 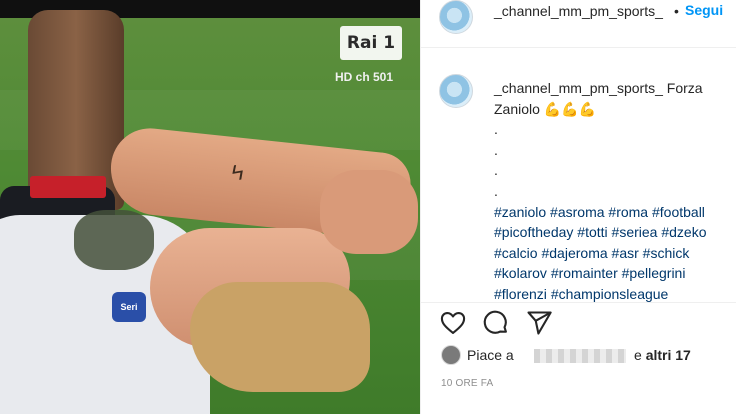 I want to click on hashtag-link: #pellegrini, so click(x=654, y=273).